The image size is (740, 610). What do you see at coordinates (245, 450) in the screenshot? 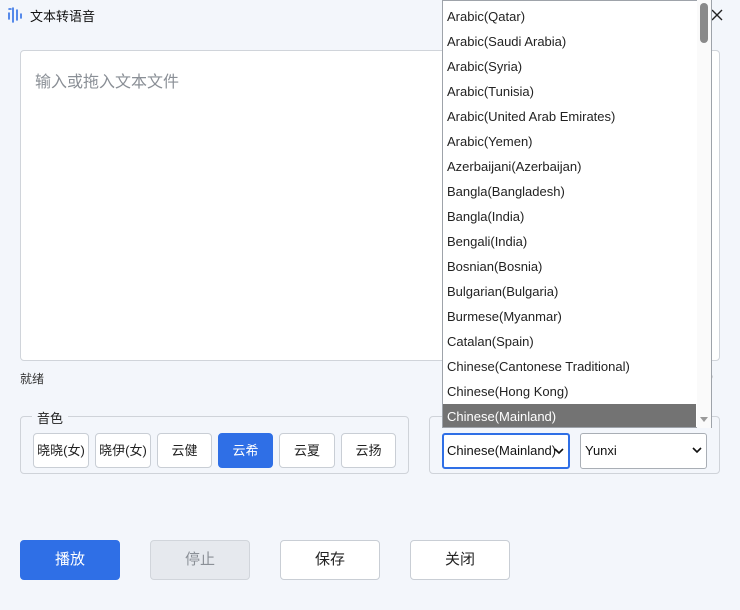
I see `voice-button-yunxi: 云希` at bounding box center [245, 450].